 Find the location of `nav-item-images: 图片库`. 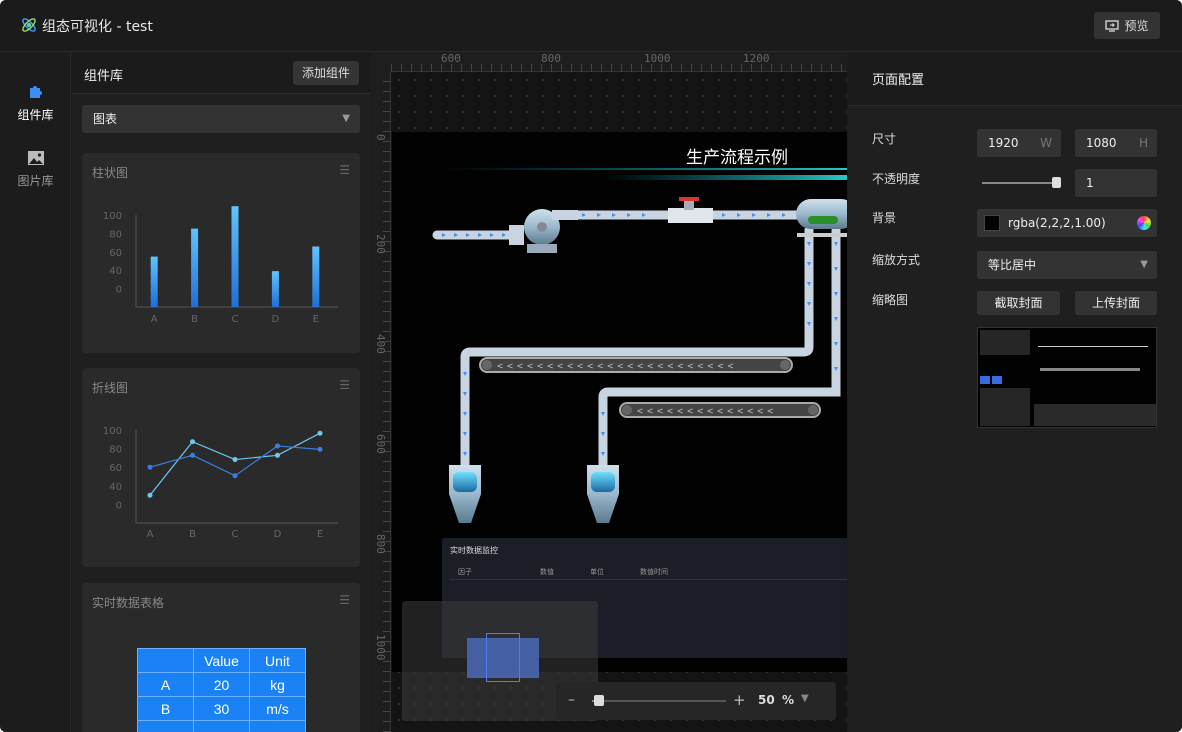

nav-item-images: 图片库 is located at coordinates (35, 169).